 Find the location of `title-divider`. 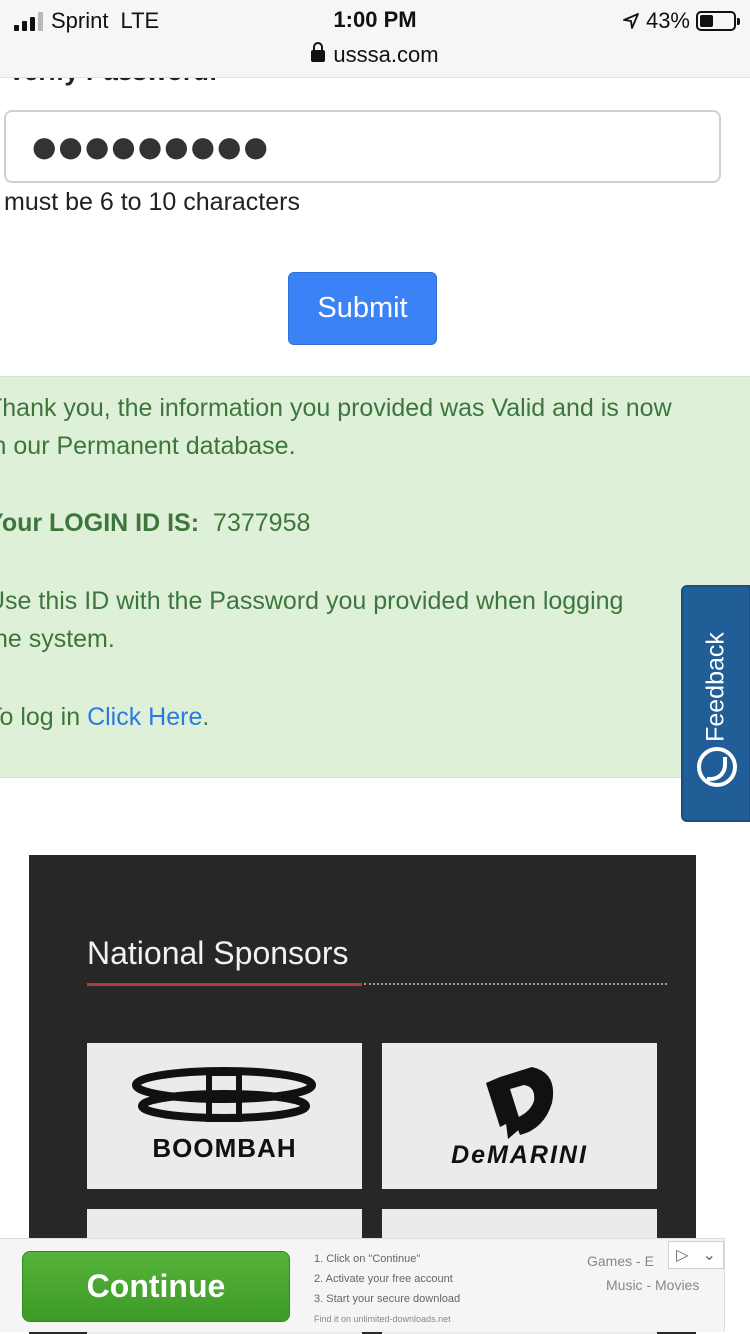

title-divider is located at coordinates (515, 984).